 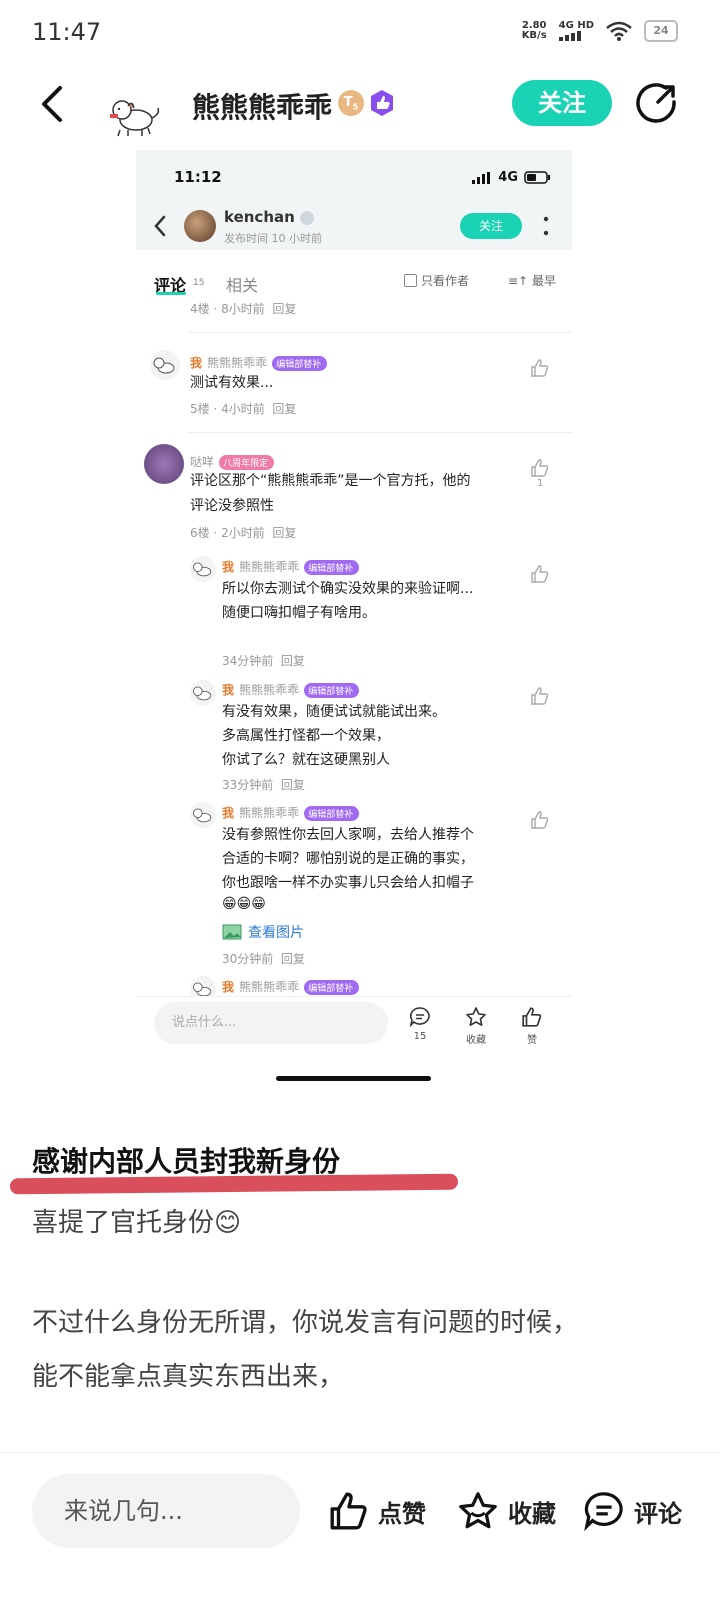 What do you see at coordinates (632, 1511) in the screenshot?
I see `comment-button: 评论` at bounding box center [632, 1511].